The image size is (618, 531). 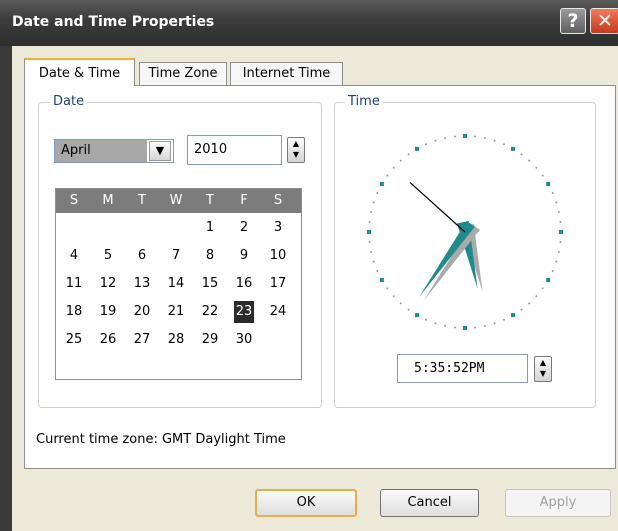 I want to click on calendar-day: 24, so click(x=278, y=312).